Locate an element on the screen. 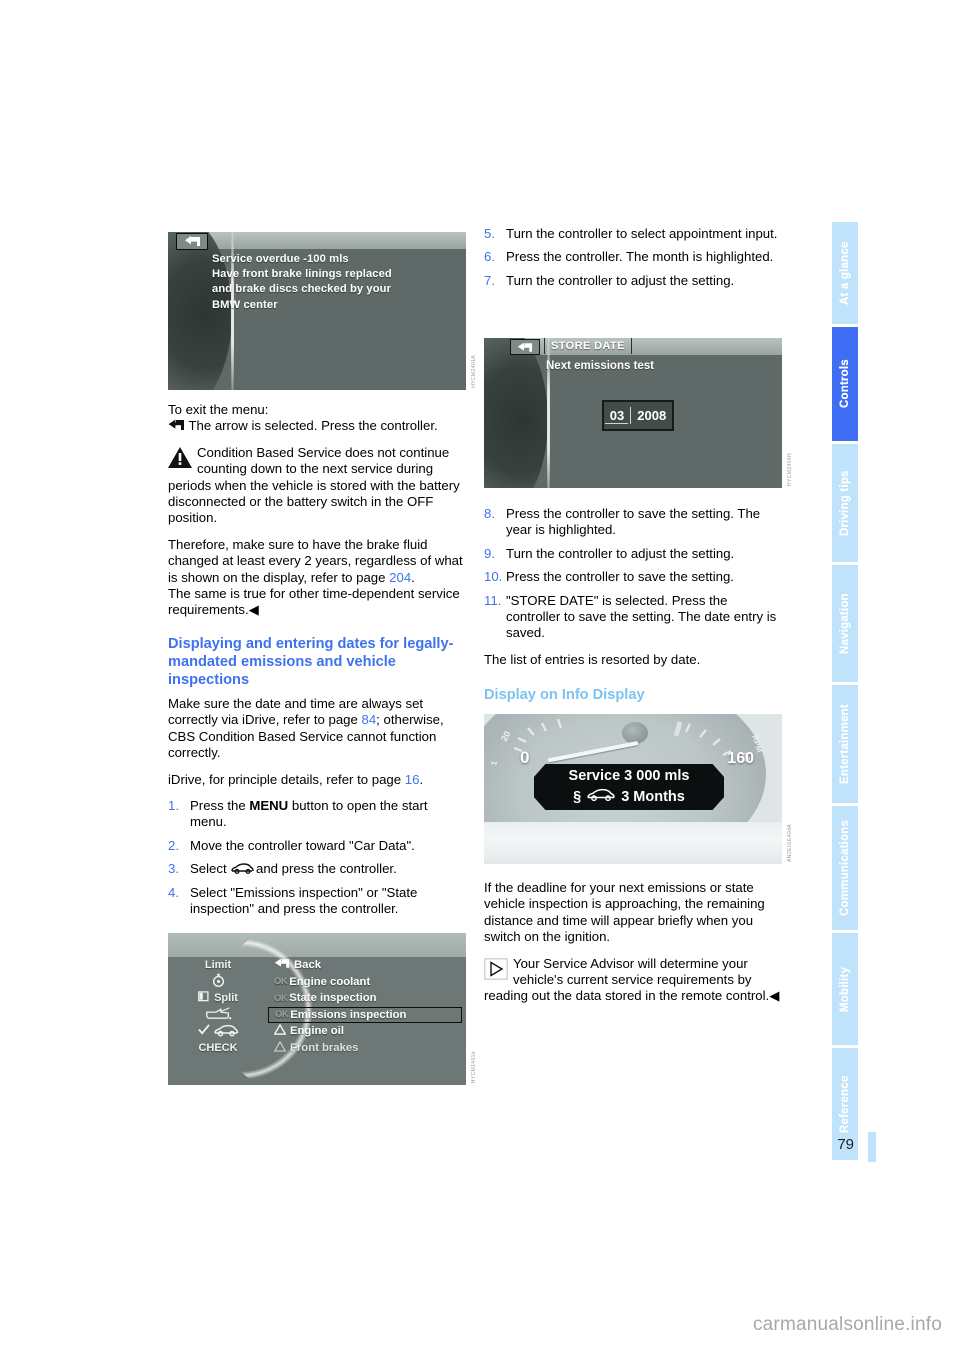 The height and width of the screenshot is (1358, 960). step-text: Select and press the controller. is located at coordinates (327, 869).